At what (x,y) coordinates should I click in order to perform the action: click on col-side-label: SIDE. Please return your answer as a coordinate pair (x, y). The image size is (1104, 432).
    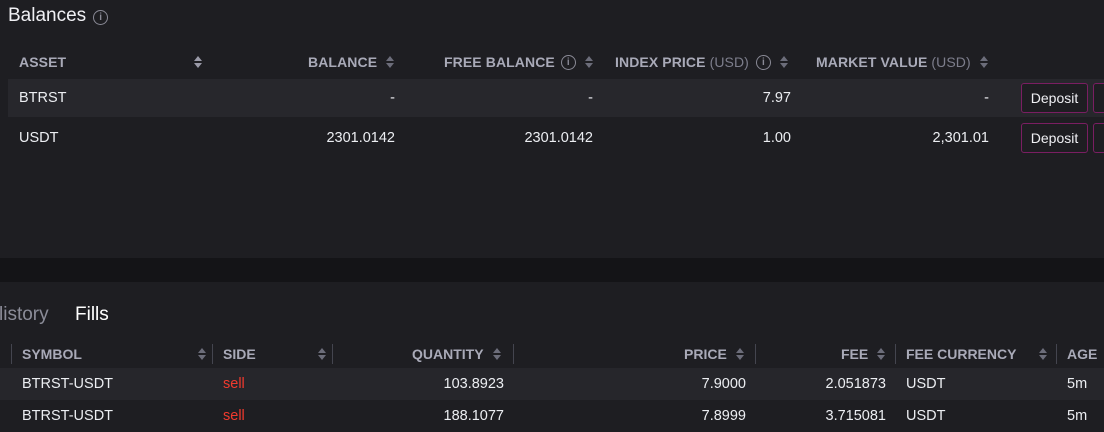
    Looking at the image, I should click on (239, 354).